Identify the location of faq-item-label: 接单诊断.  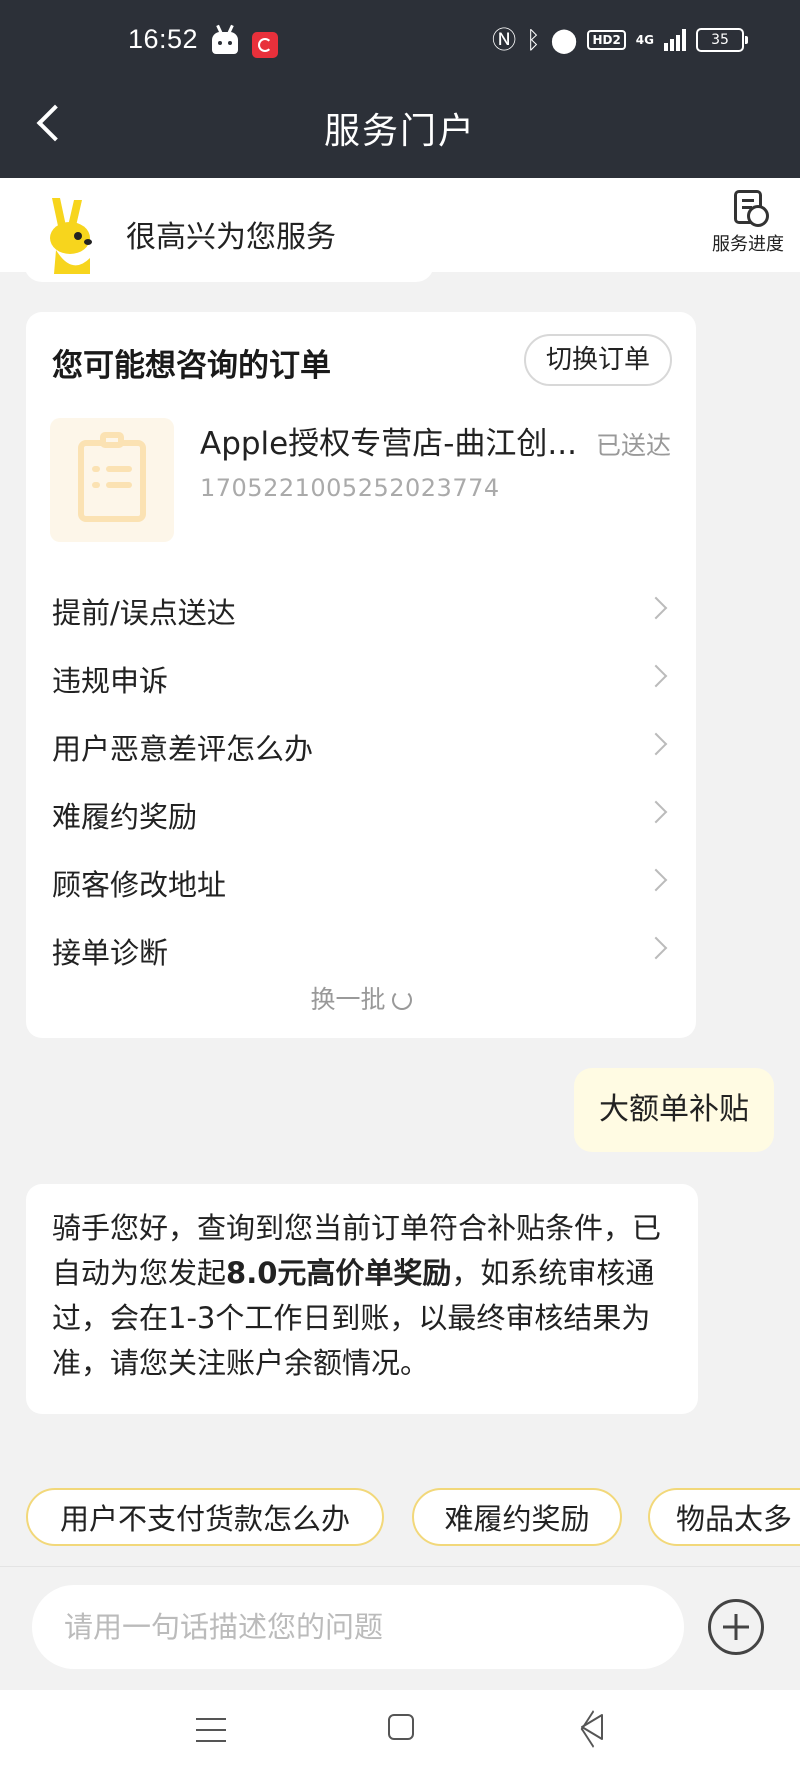
(110, 953).